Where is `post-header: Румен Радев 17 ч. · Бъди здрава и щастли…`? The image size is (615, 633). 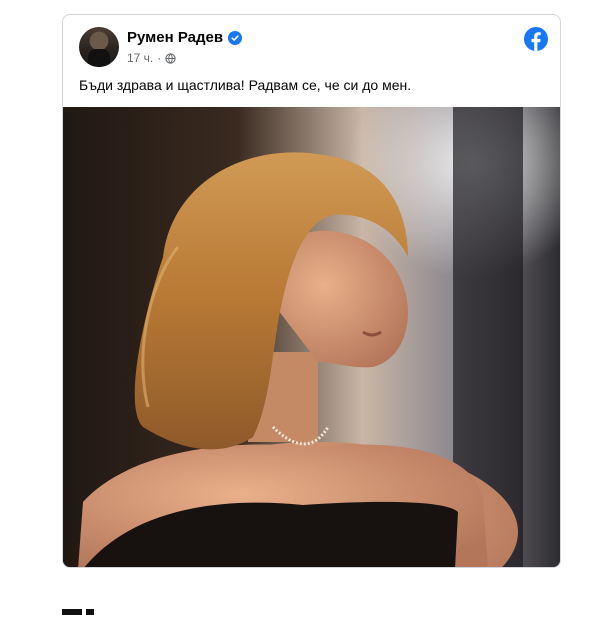 post-header: Румен Радев 17 ч. · Бъди здрава и щастли… is located at coordinates (311, 61).